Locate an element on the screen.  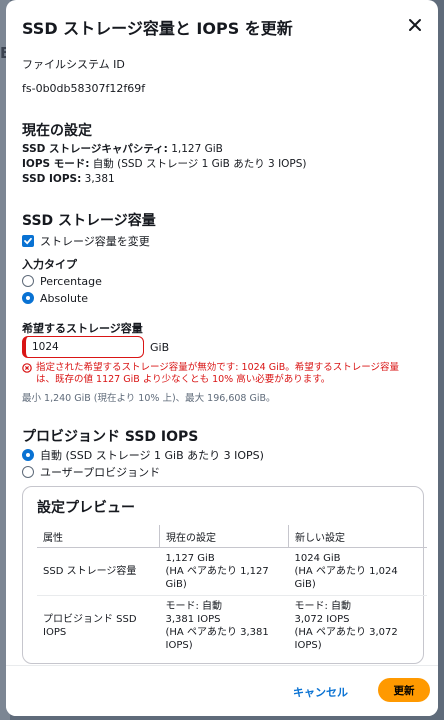
radio-iops-auto: 自動 (SSD ストレージ 1 GiB あたり 3 IOPS) is located at coordinates (143, 455).